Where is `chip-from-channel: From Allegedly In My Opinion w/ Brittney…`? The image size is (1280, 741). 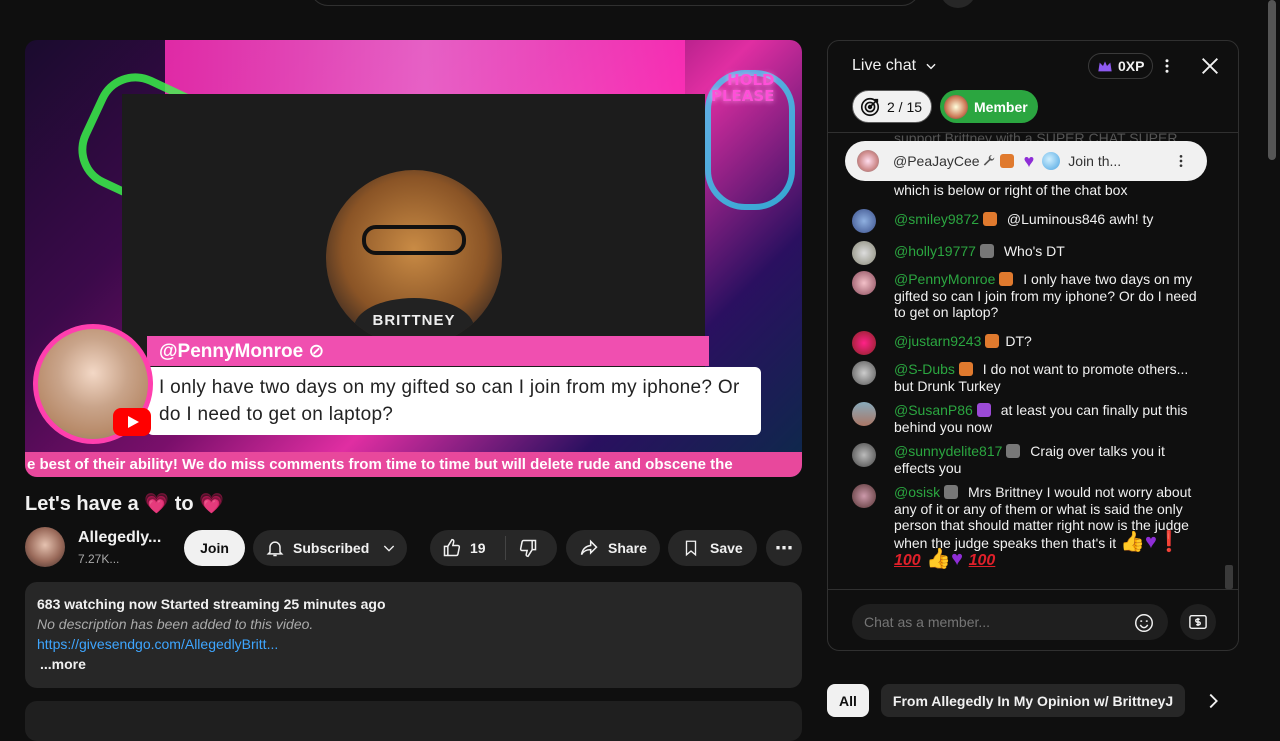 chip-from-channel: From Allegedly In My Opinion w/ Brittney… is located at coordinates (1033, 700).